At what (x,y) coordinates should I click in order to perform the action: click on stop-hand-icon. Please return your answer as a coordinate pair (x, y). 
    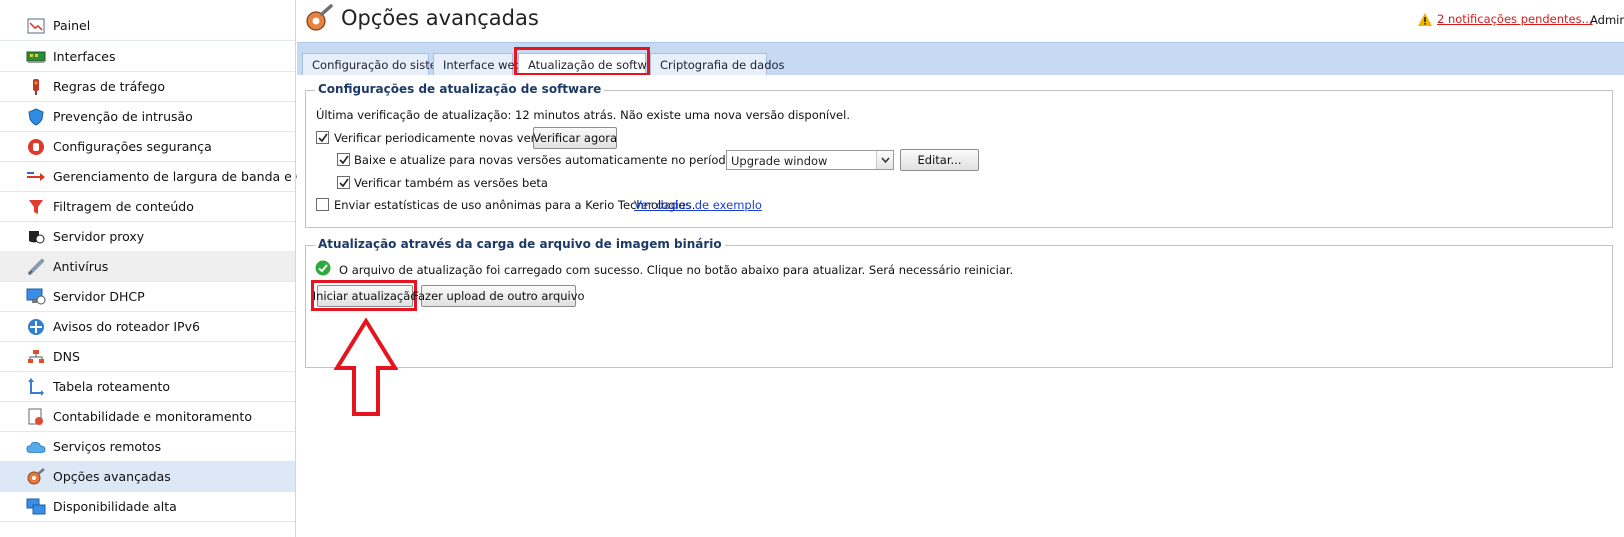
    Looking at the image, I should click on (36, 147).